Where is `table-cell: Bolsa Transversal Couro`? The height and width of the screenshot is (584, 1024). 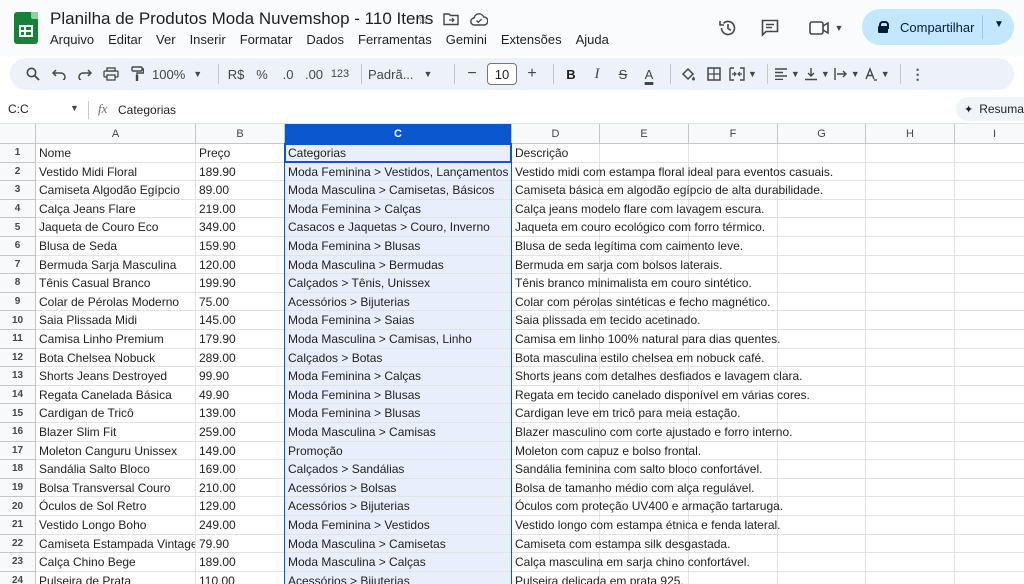
table-cell: Bolsa Transversal Couro is located at coordinates (116, 488).